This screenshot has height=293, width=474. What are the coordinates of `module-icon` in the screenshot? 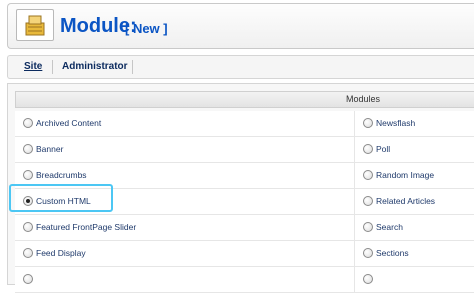 It's located at (35, 25).